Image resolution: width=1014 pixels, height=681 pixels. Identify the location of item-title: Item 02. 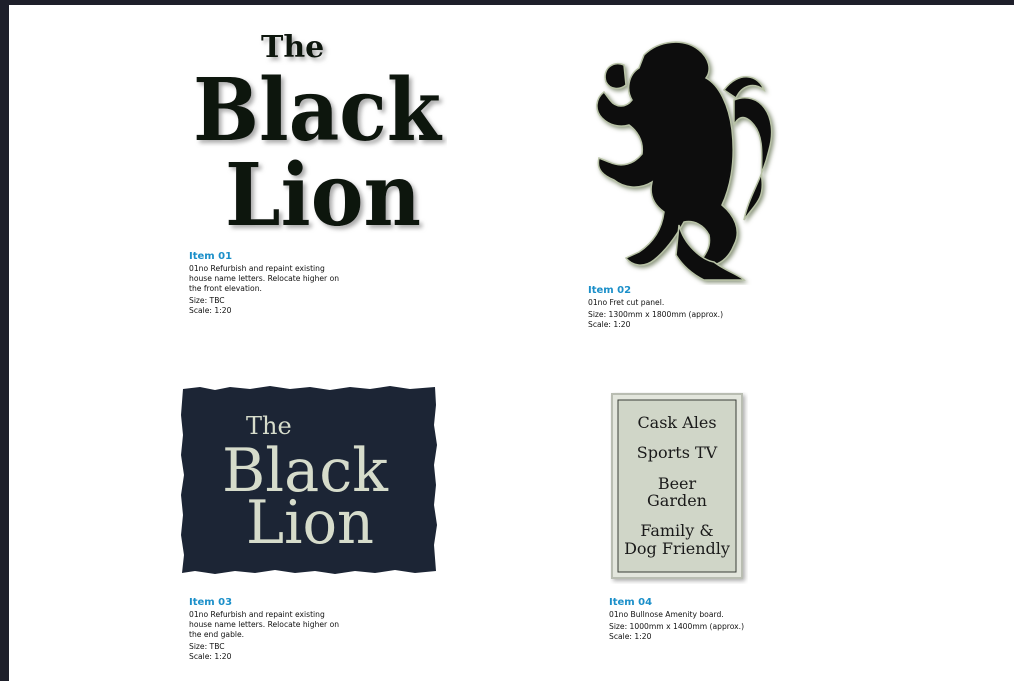
(610, 290).